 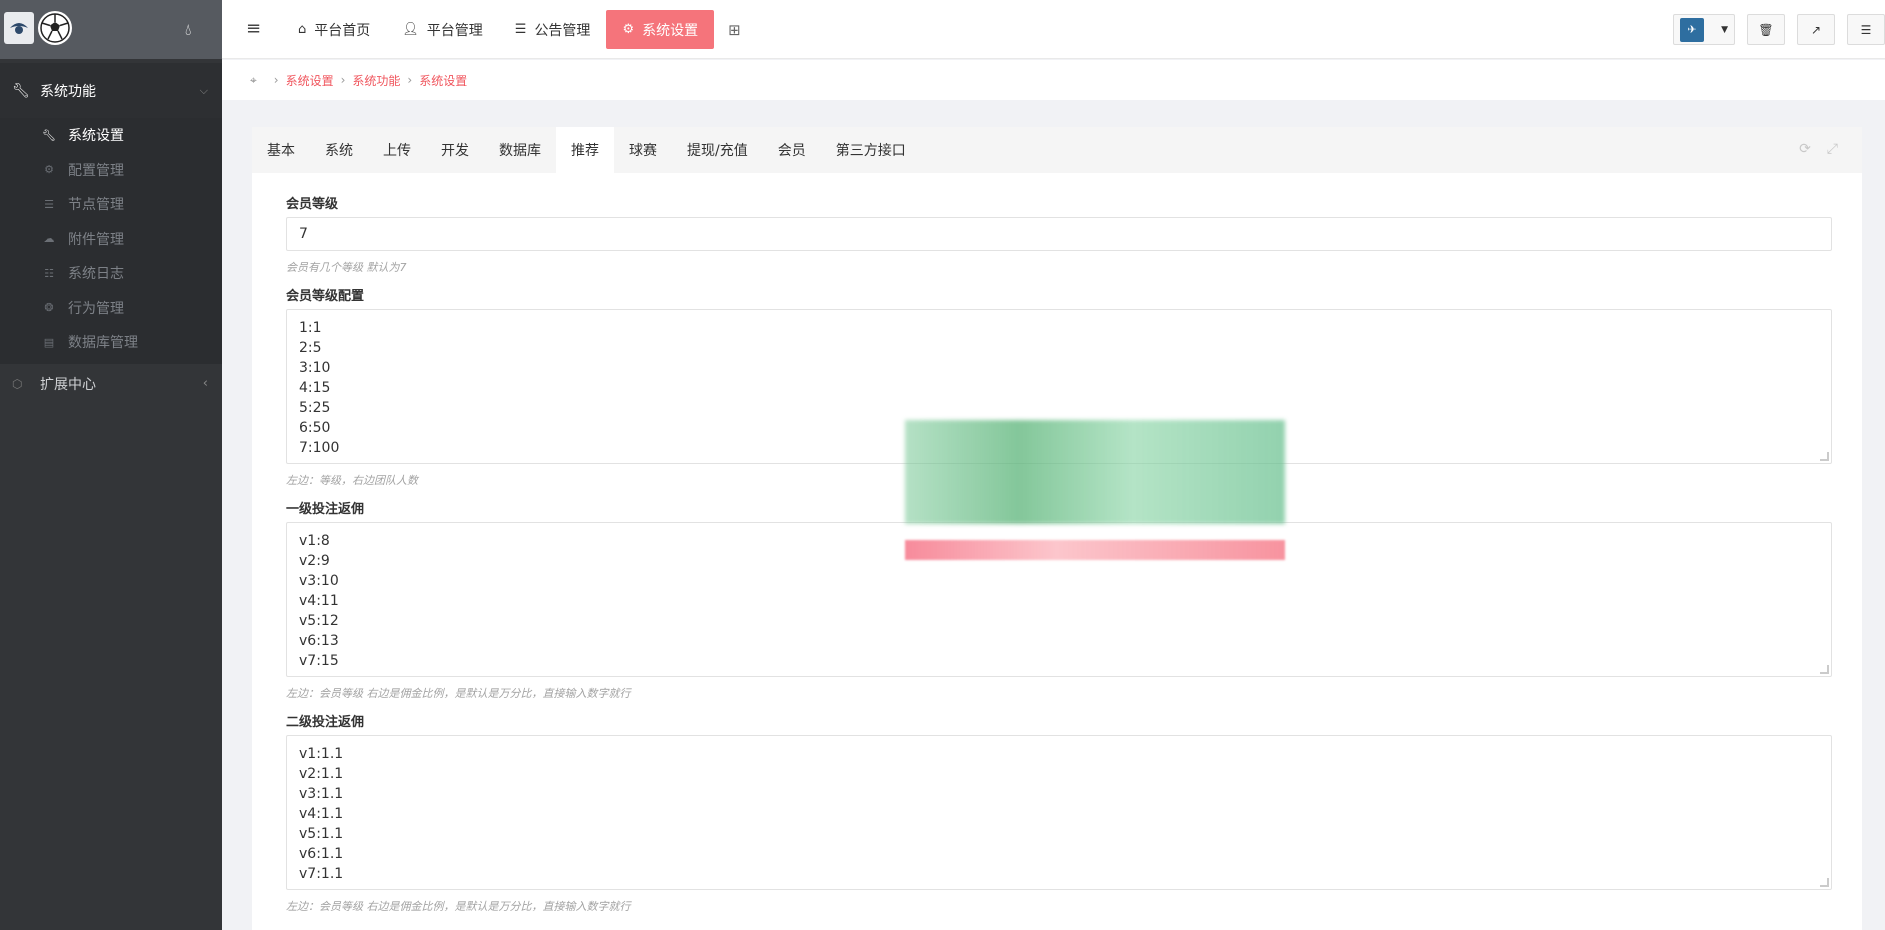 I want to click on nav-label: 系统设置, so click(x=670, y=30).